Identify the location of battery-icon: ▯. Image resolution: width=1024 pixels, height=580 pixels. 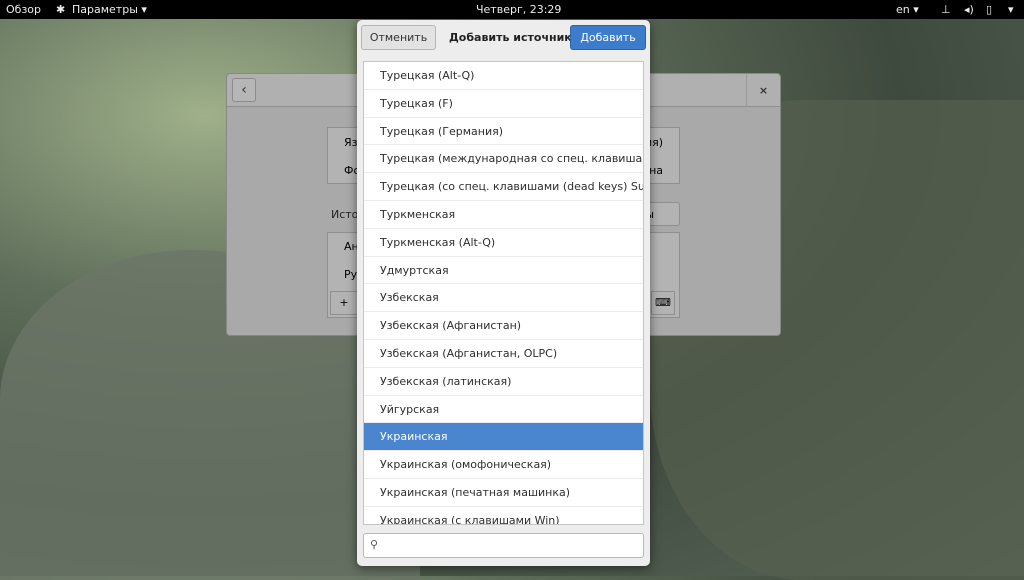
(989, 9).